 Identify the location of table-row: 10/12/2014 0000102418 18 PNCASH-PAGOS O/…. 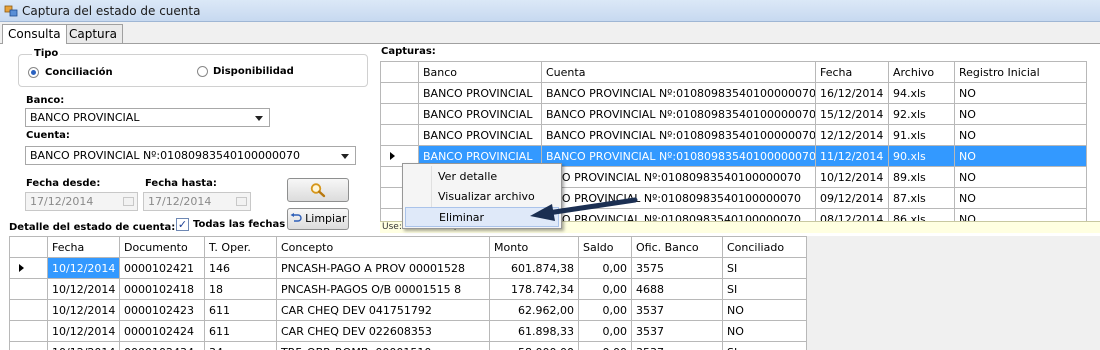
(408, 289).